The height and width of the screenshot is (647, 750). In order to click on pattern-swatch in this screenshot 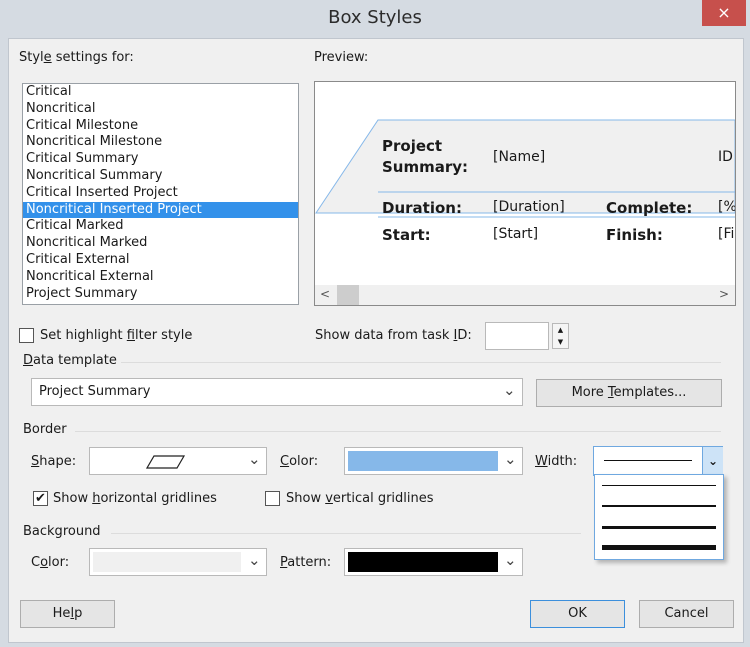, I will do `click(423, 562)`.